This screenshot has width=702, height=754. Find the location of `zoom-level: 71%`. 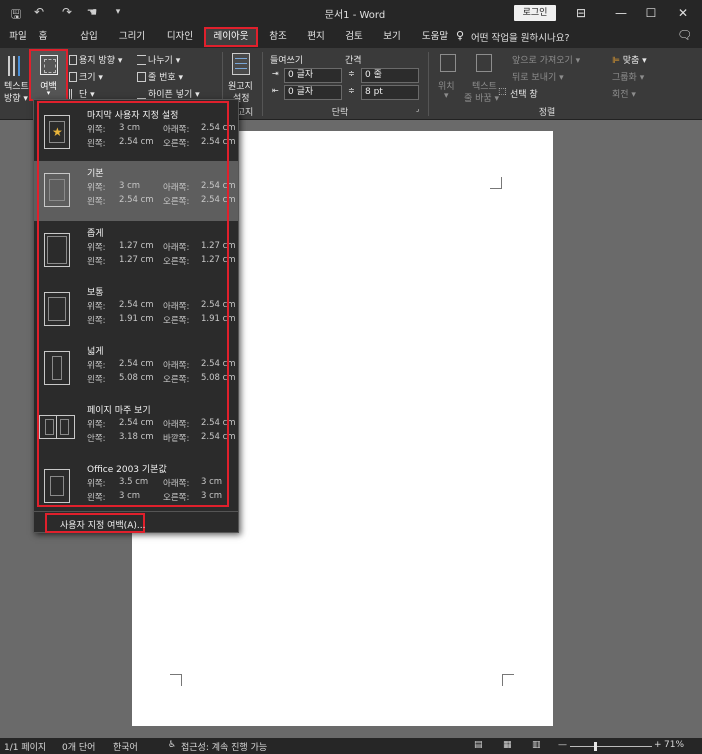

zoom-level: 71% is located at coordinates (674, 745).